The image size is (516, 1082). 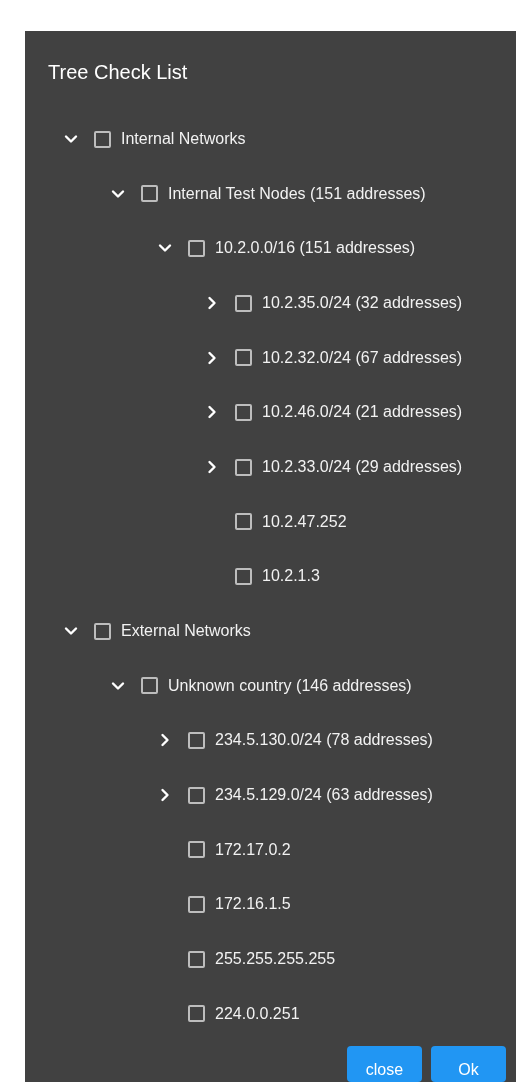 I want to click on tree-item-label: 10.2.35.0/24 (32 addresses), so click(x=362, y=303).